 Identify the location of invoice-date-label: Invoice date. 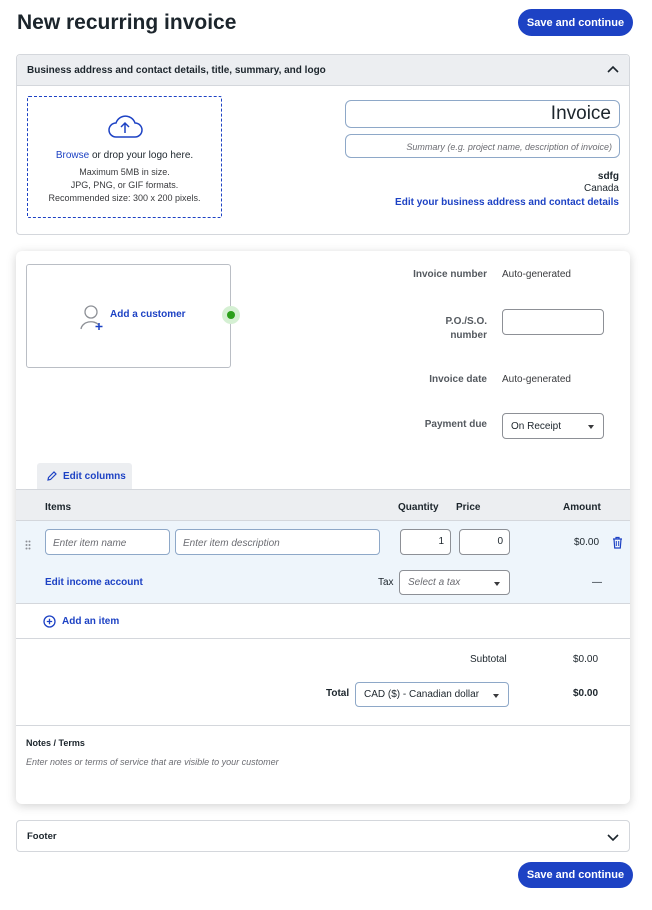
(458, 379).